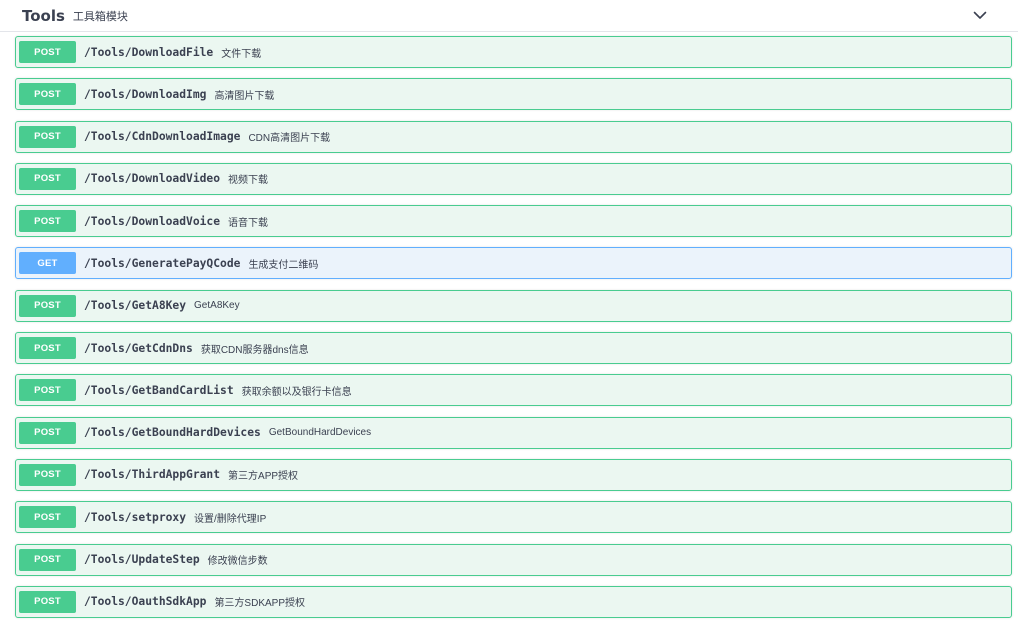 The height and width of the screenshot is (629, 1024). Describe the element at coordinates (513, 348) in the screenshot. I see `operation-row: POST /Tools/GetCdnDns 获取CDN服务器dns信息` at that location.